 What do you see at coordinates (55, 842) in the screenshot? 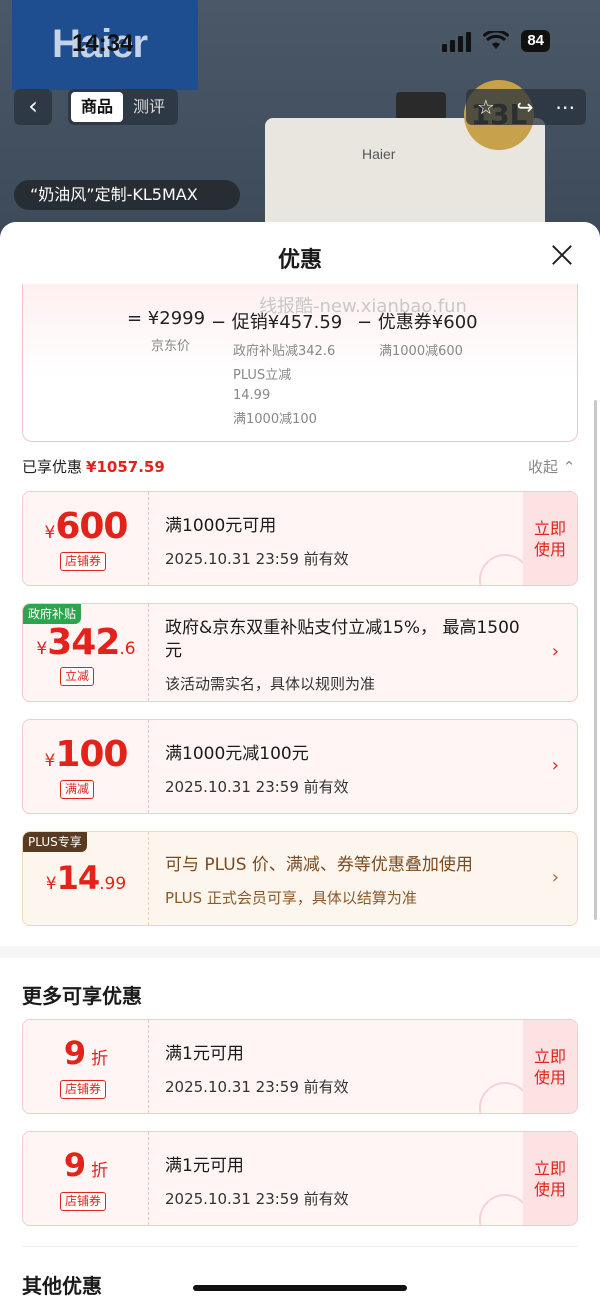
I see `plus-exclusive-tag: PLUS专享` at bounding box center [55, 842].